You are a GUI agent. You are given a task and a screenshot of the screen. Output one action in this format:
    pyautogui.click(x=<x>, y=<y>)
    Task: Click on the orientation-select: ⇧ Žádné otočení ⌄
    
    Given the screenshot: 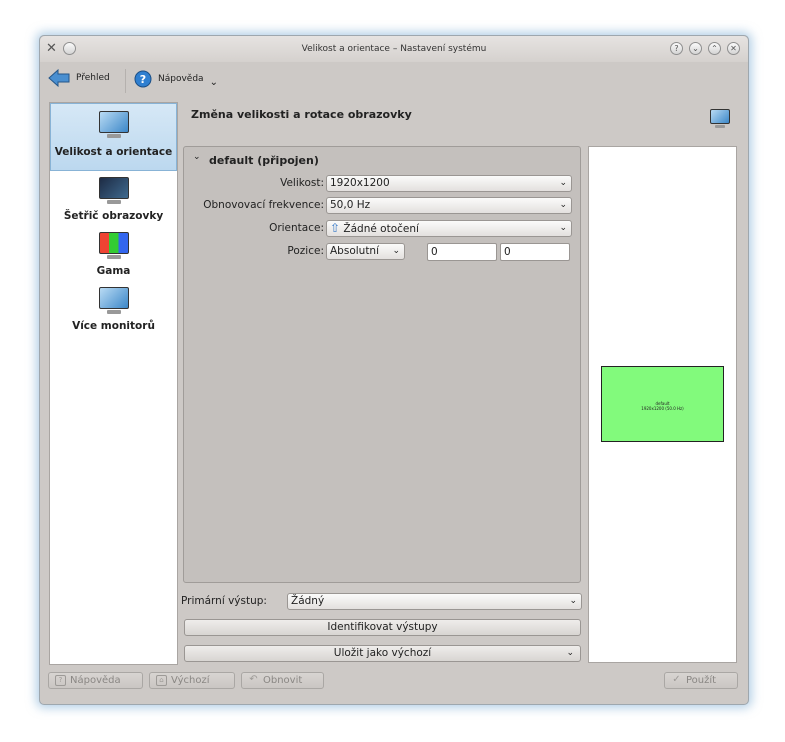 What is the action you would take?
    pyautogui.click(x=449, y=228)
    